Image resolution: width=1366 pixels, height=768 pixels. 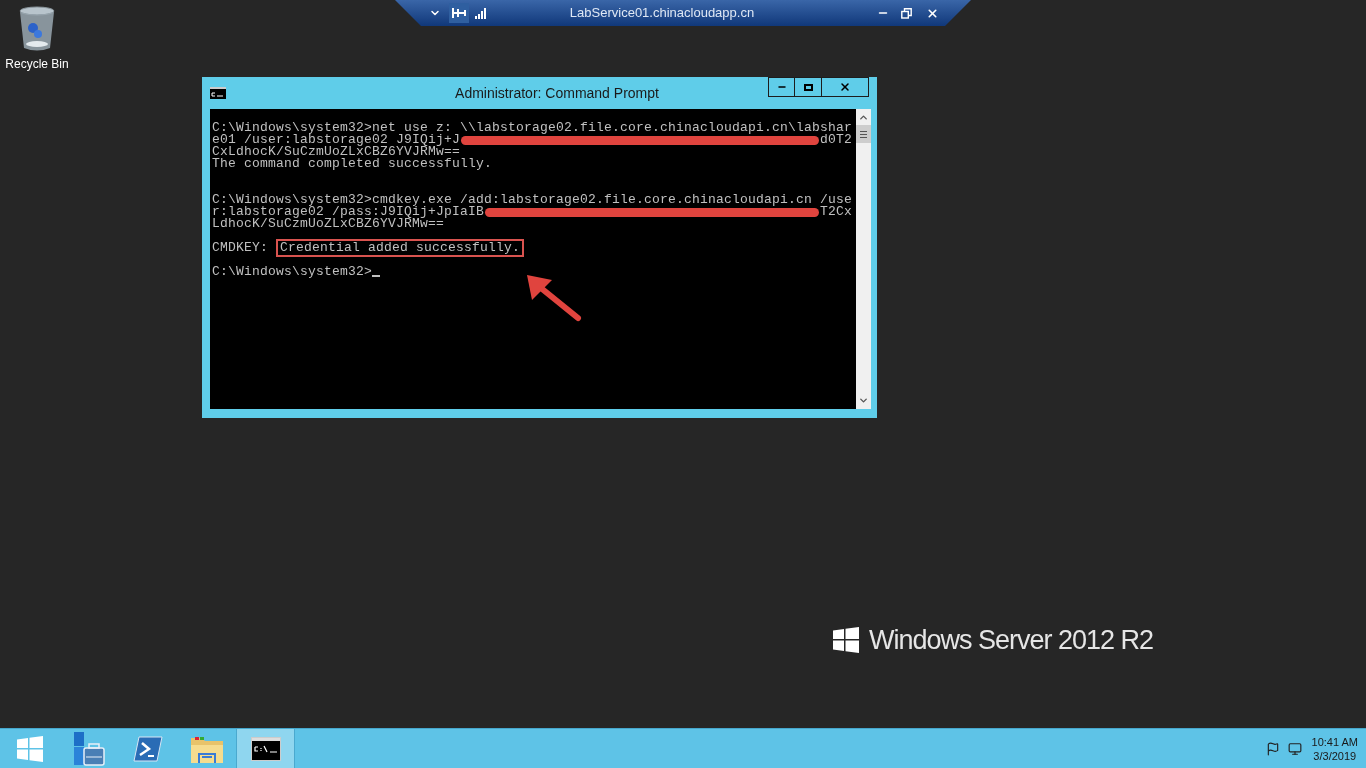 I want to click on pin-icon, so click(x=459, y=13).